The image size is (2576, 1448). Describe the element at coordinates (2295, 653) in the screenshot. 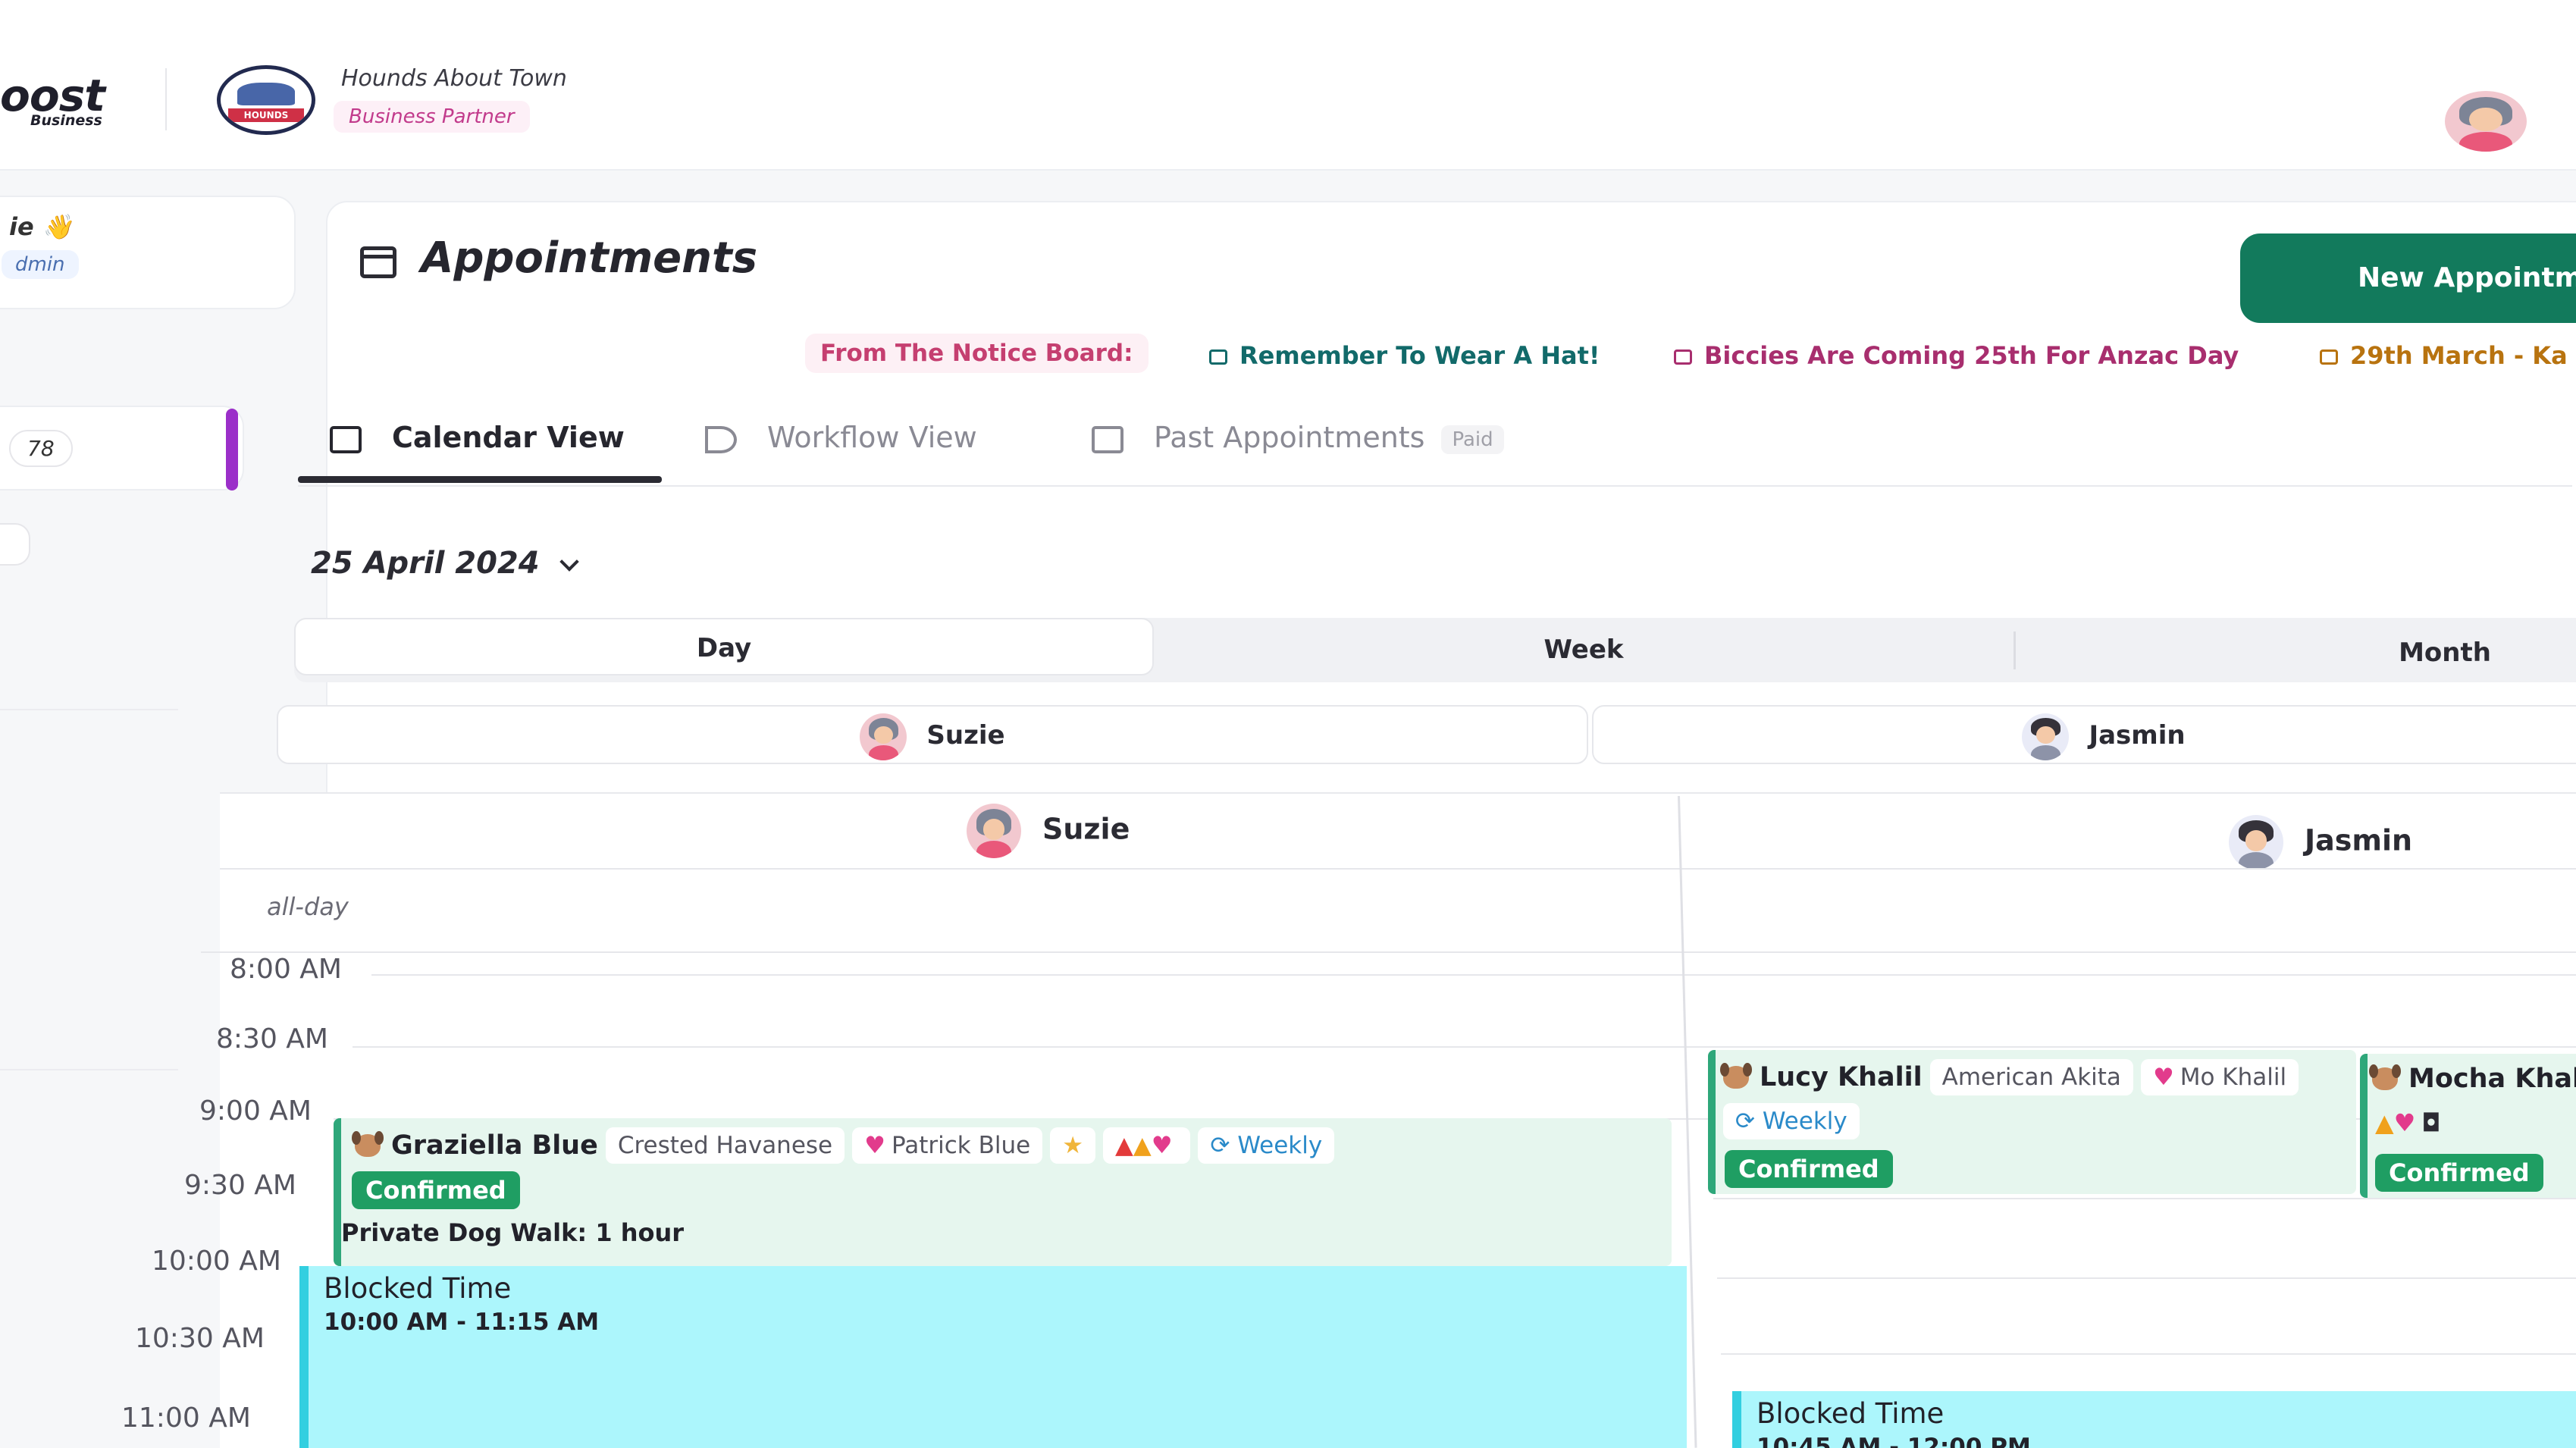

I see `view-month-button: Month` at that location.